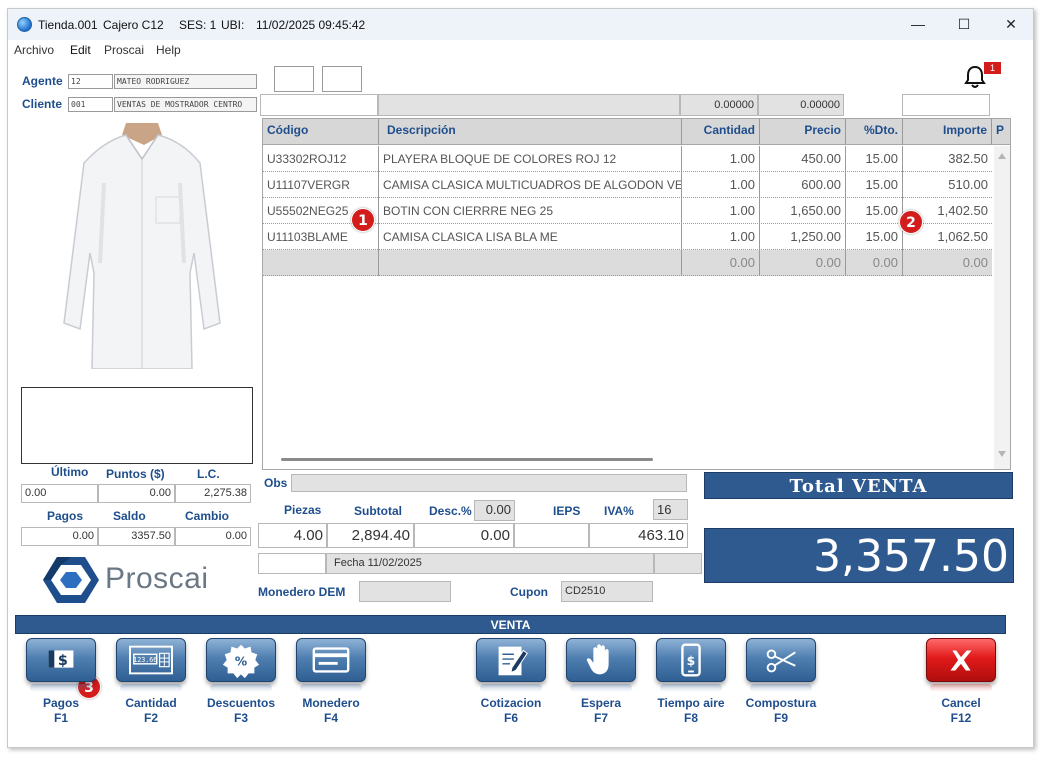 This screenshot has height=757, width=1040. Describe the element at coordinates (70, 472) in the screenshot. I see `ultimo-label: Último` at that location.